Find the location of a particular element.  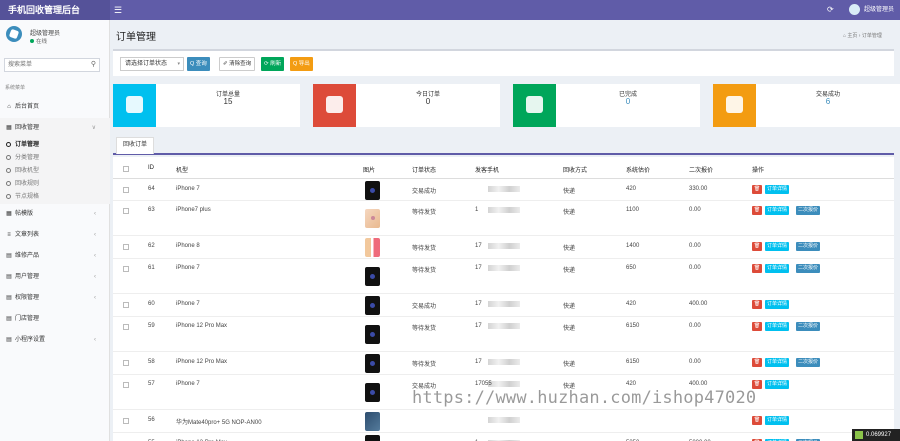

cell-second-quote: 400.00 is located at coordinates (698, 304).